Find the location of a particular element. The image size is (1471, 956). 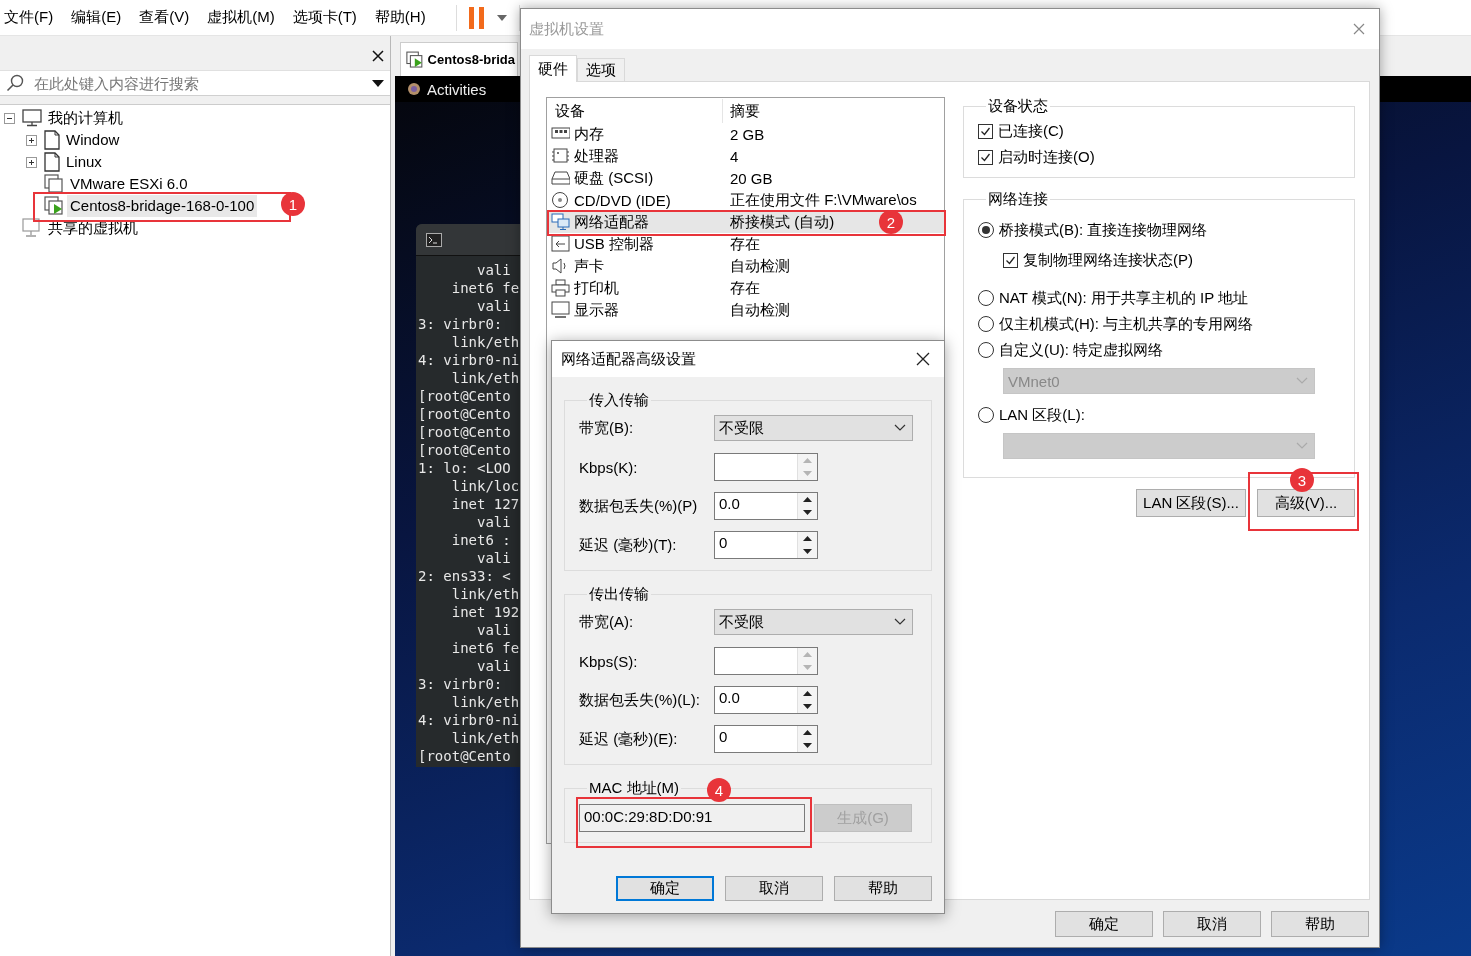

terminal-line: vali is located at coordinates (494, 306).